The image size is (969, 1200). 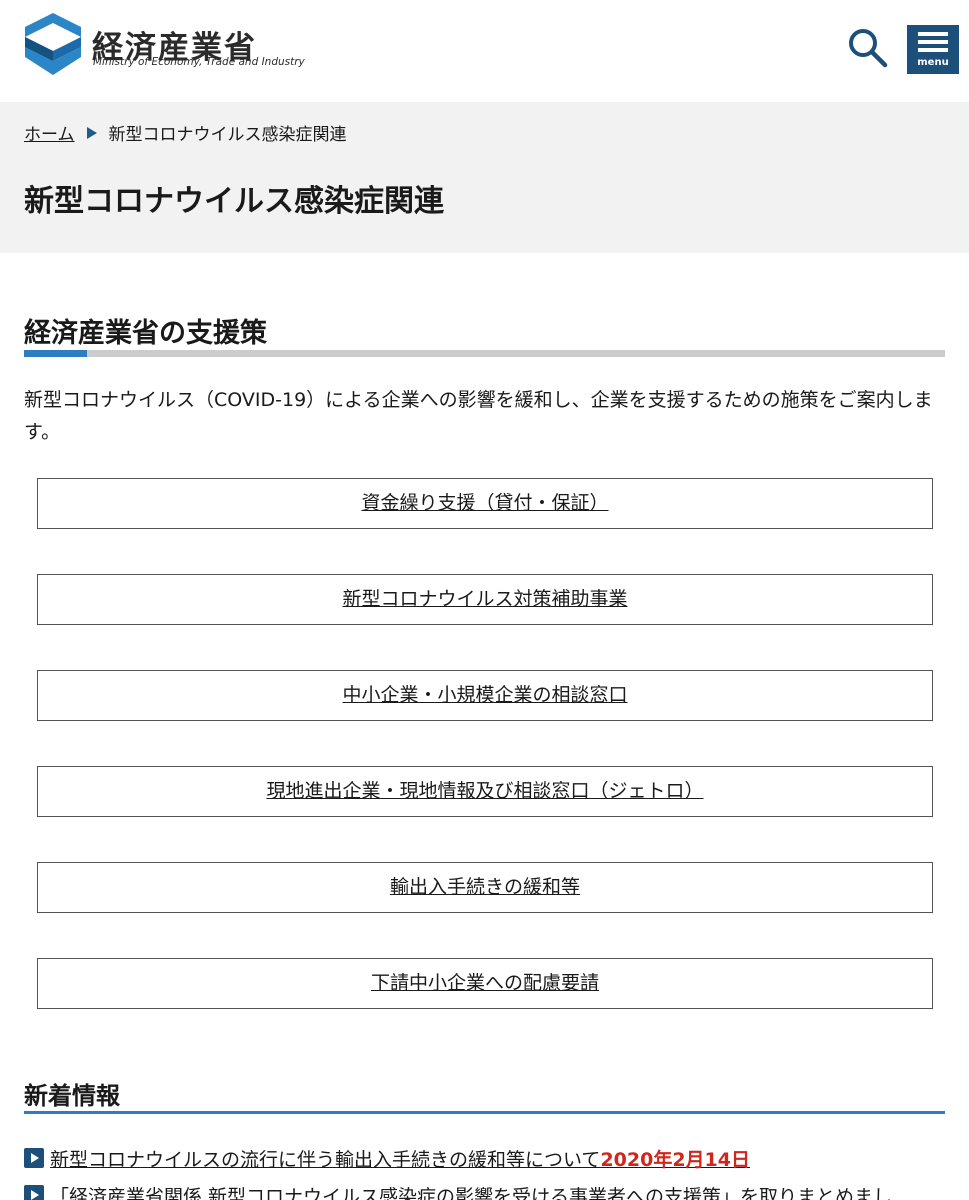 I want to click on news-item-link: 新型コロナウイルスの流行に伴う輸出入手続きの緩和等について2020年2月14日, so click(x=400, y=1158).